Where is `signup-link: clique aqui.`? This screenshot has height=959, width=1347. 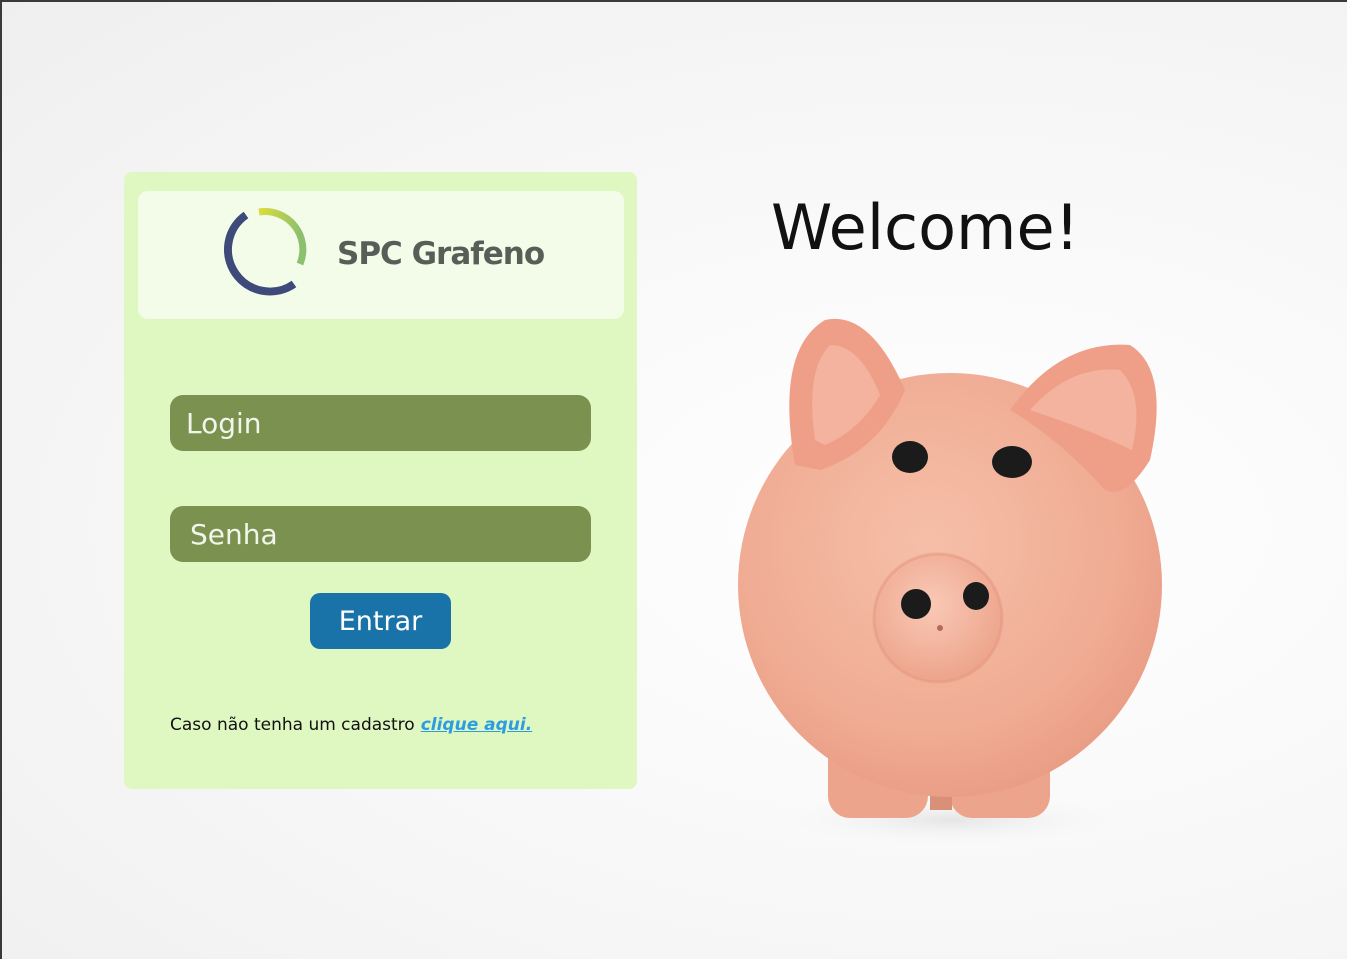 signup-link: clique aqui. is located at coordinates (476, 725).